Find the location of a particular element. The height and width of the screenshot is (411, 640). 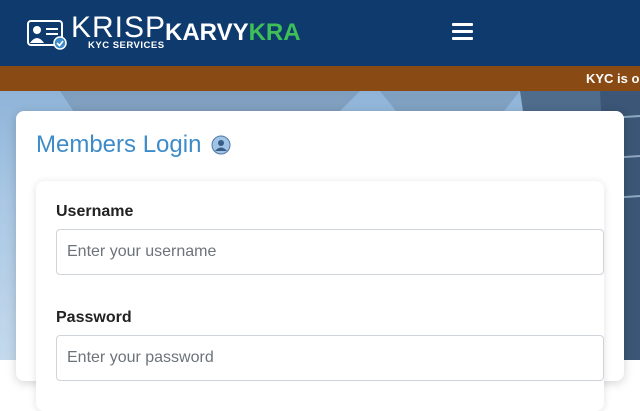

site-brand: KARVYKRA is located at coordinates (233, 33).